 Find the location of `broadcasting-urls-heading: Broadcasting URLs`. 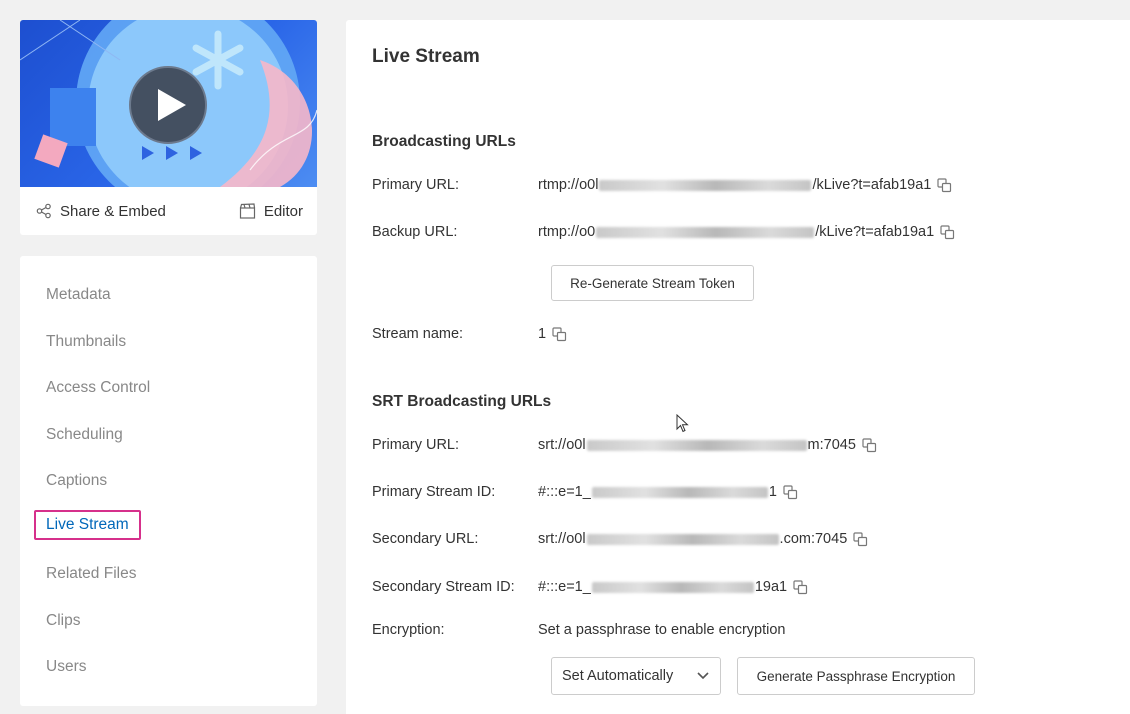

broadcasting-urls-heading: Broadcasting URLs is located at coordinates (444, 141).